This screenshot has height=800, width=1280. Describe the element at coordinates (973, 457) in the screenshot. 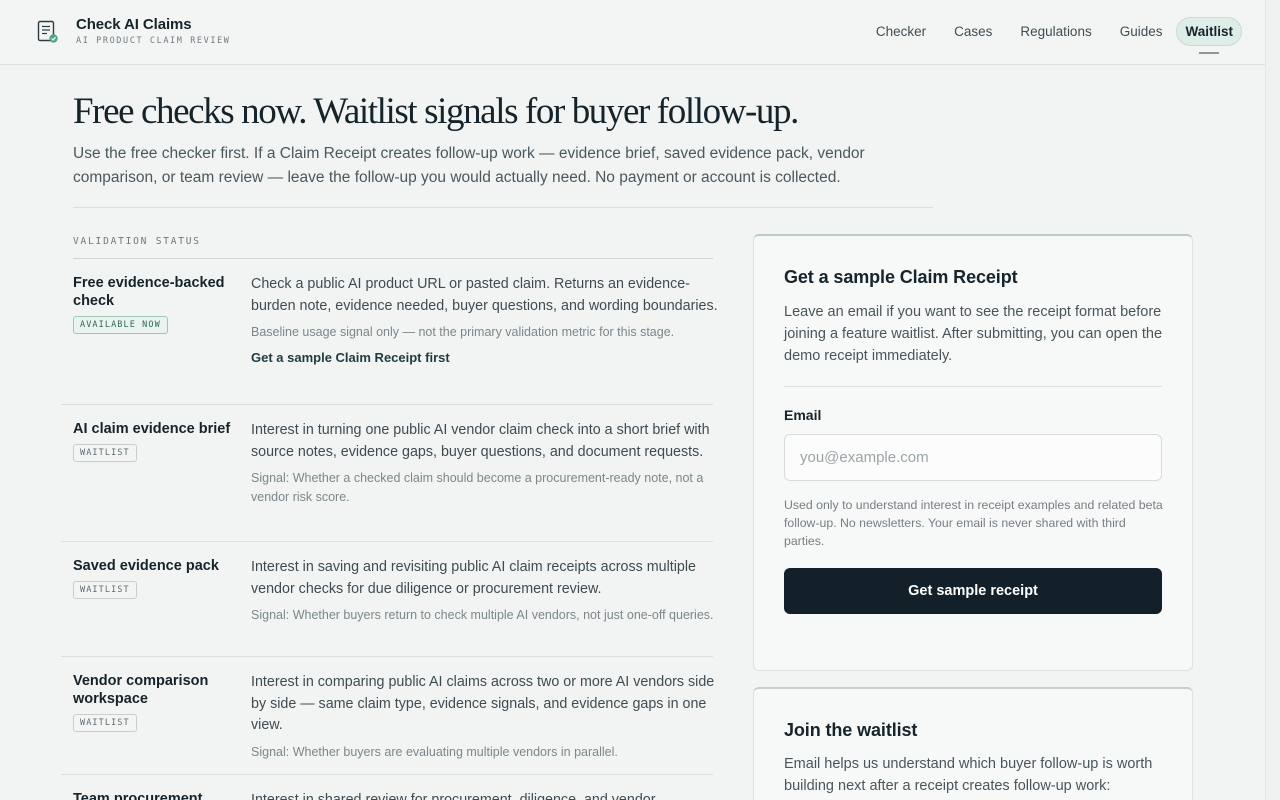

I see `email-input` at that location.